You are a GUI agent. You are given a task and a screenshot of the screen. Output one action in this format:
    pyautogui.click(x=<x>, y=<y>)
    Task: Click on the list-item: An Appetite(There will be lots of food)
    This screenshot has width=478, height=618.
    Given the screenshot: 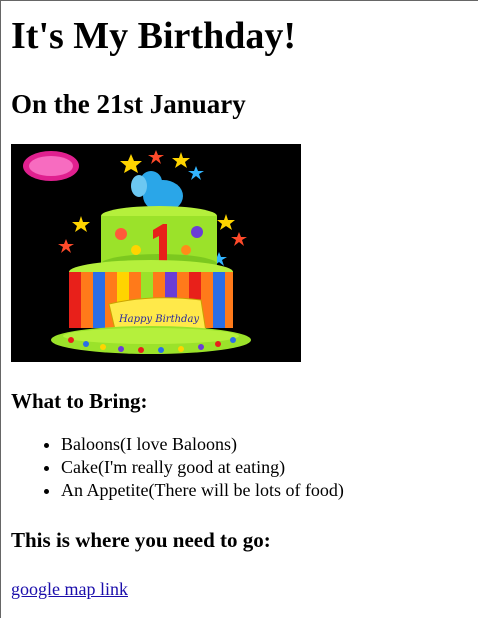 What is the action you would take?
    pyautogui.click(x=266, y=490)
    